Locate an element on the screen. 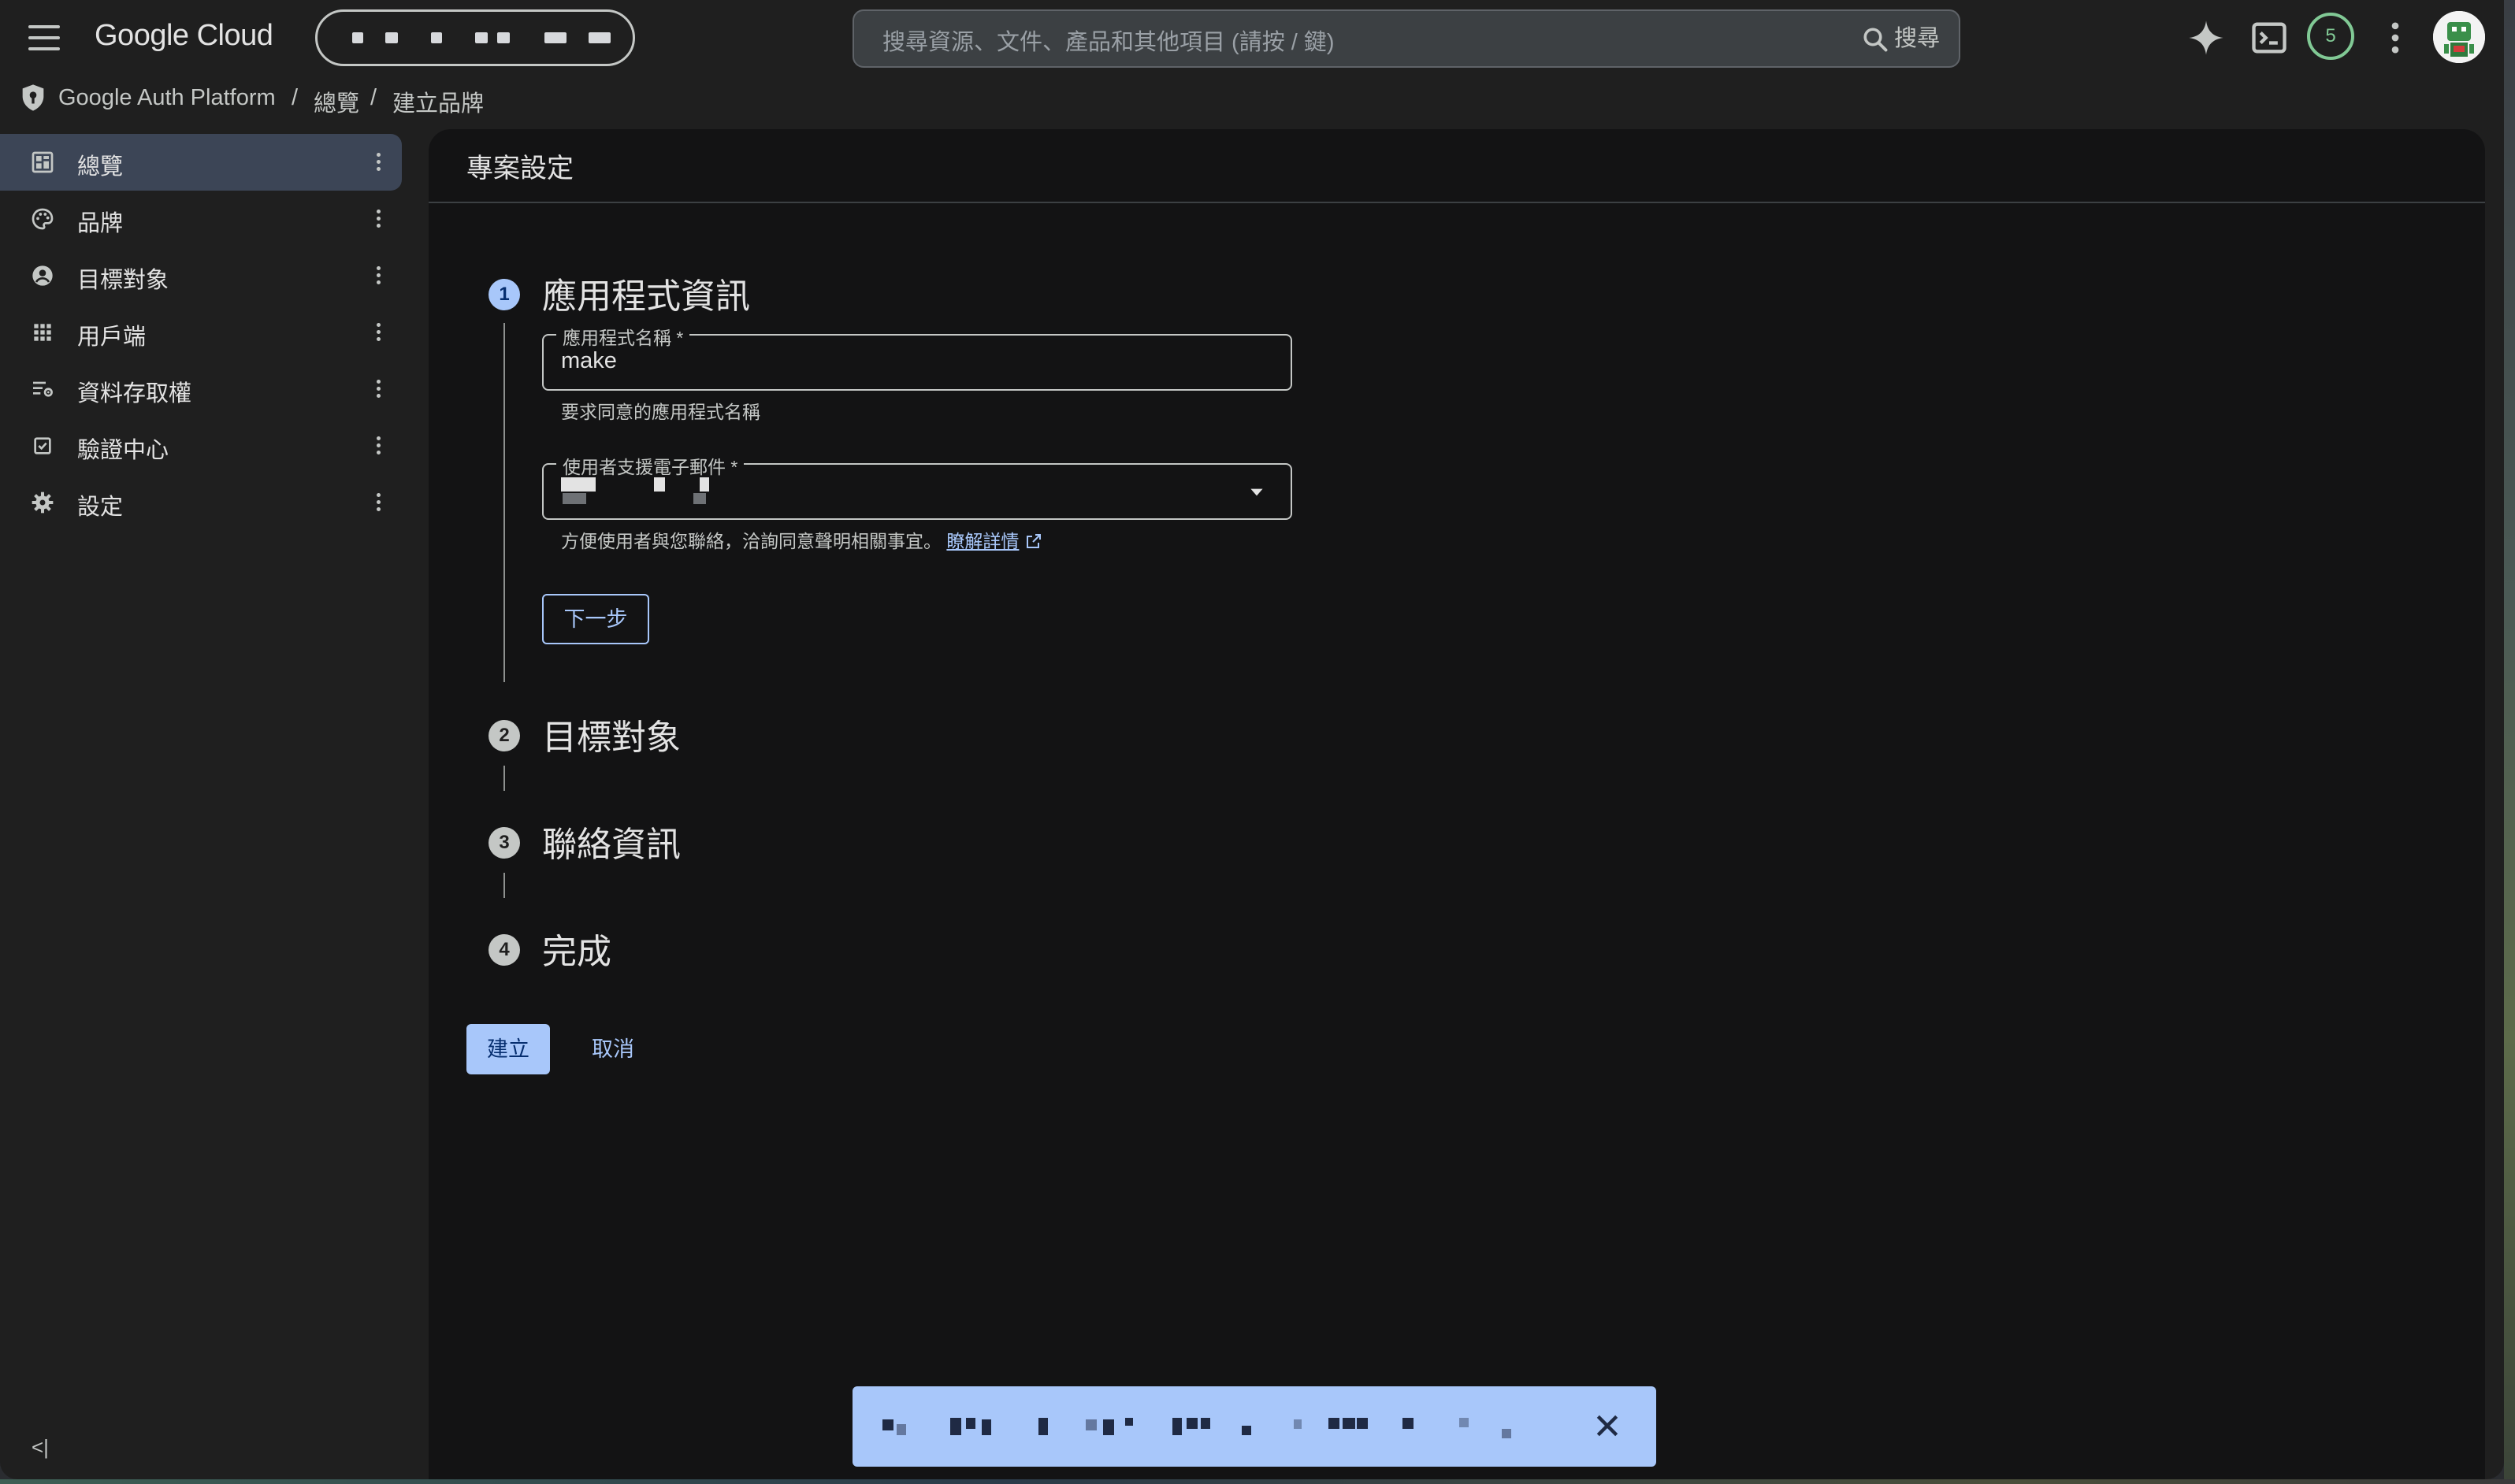 The width and height of the screenshot is (2515, 1484). apps-grid-icon is located at coordinates (43, 332).